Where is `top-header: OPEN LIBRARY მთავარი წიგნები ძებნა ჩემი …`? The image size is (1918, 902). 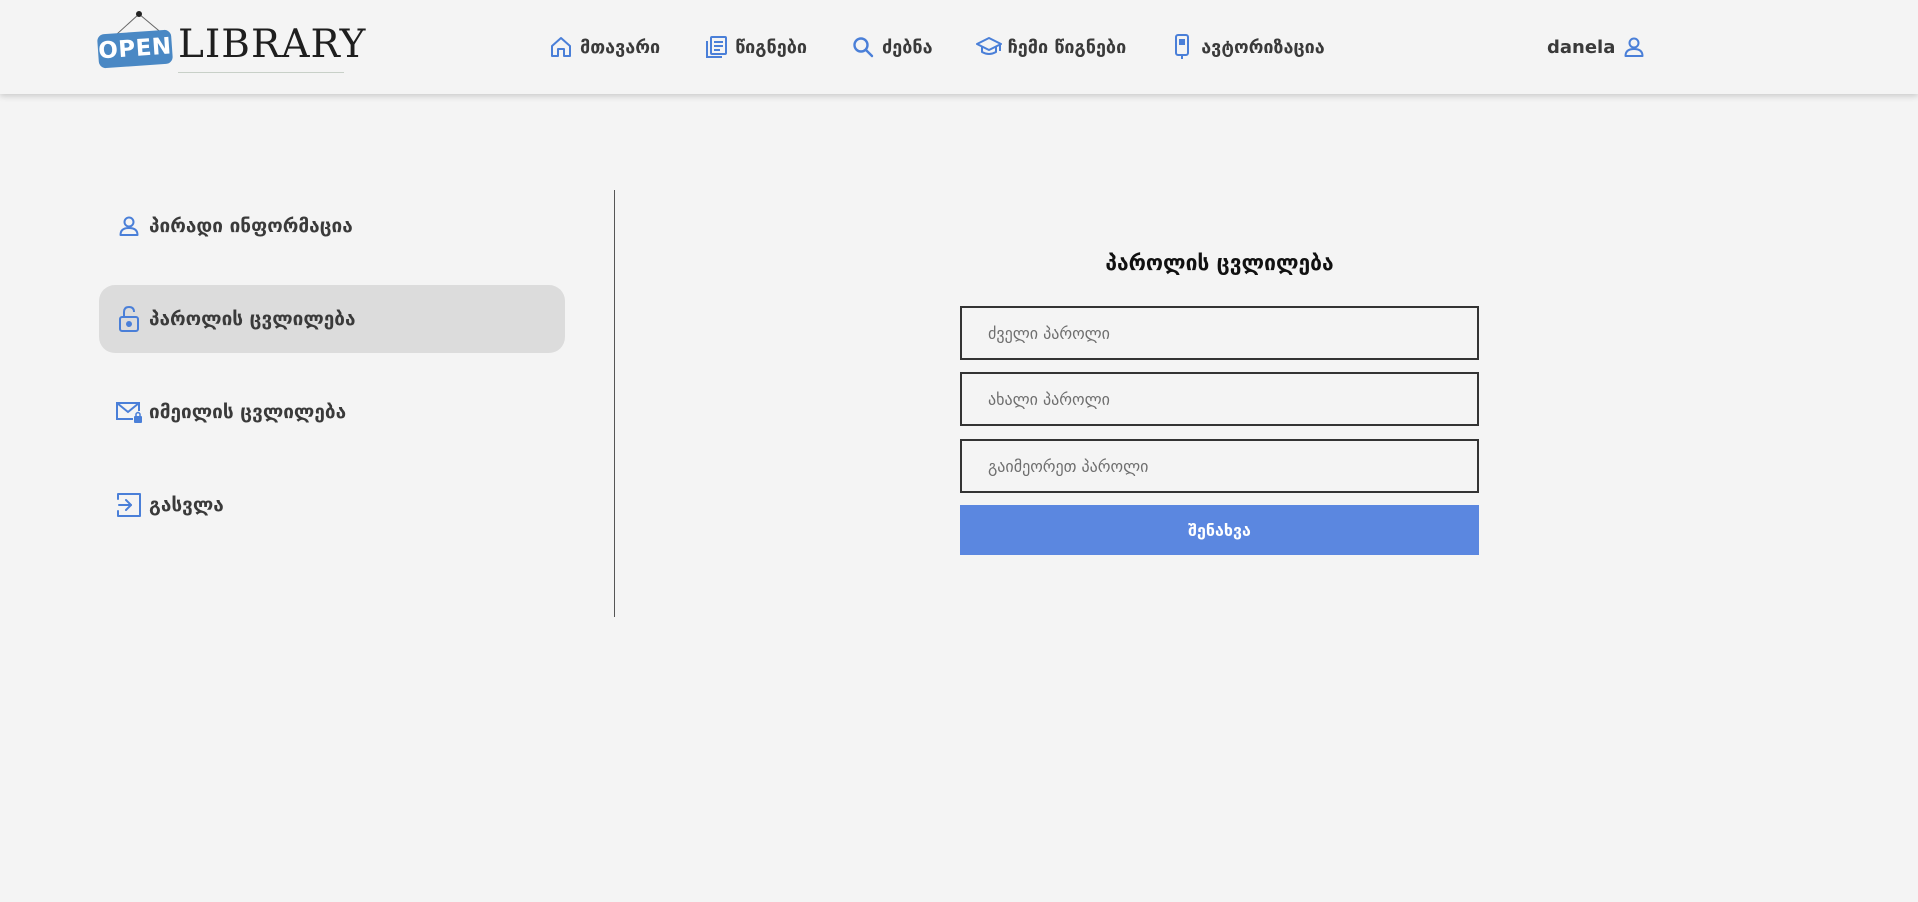
top-header: OPEN LIBRARY მთავარი წიგნები ძებნა ჩემი … is located at coordinates (959, 47).